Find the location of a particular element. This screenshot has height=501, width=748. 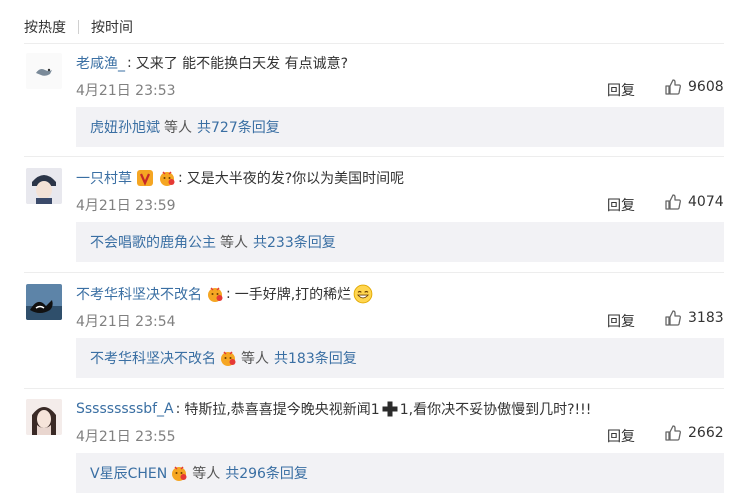

reply-total: 共296条回复 is located at coordinates (266, 473).